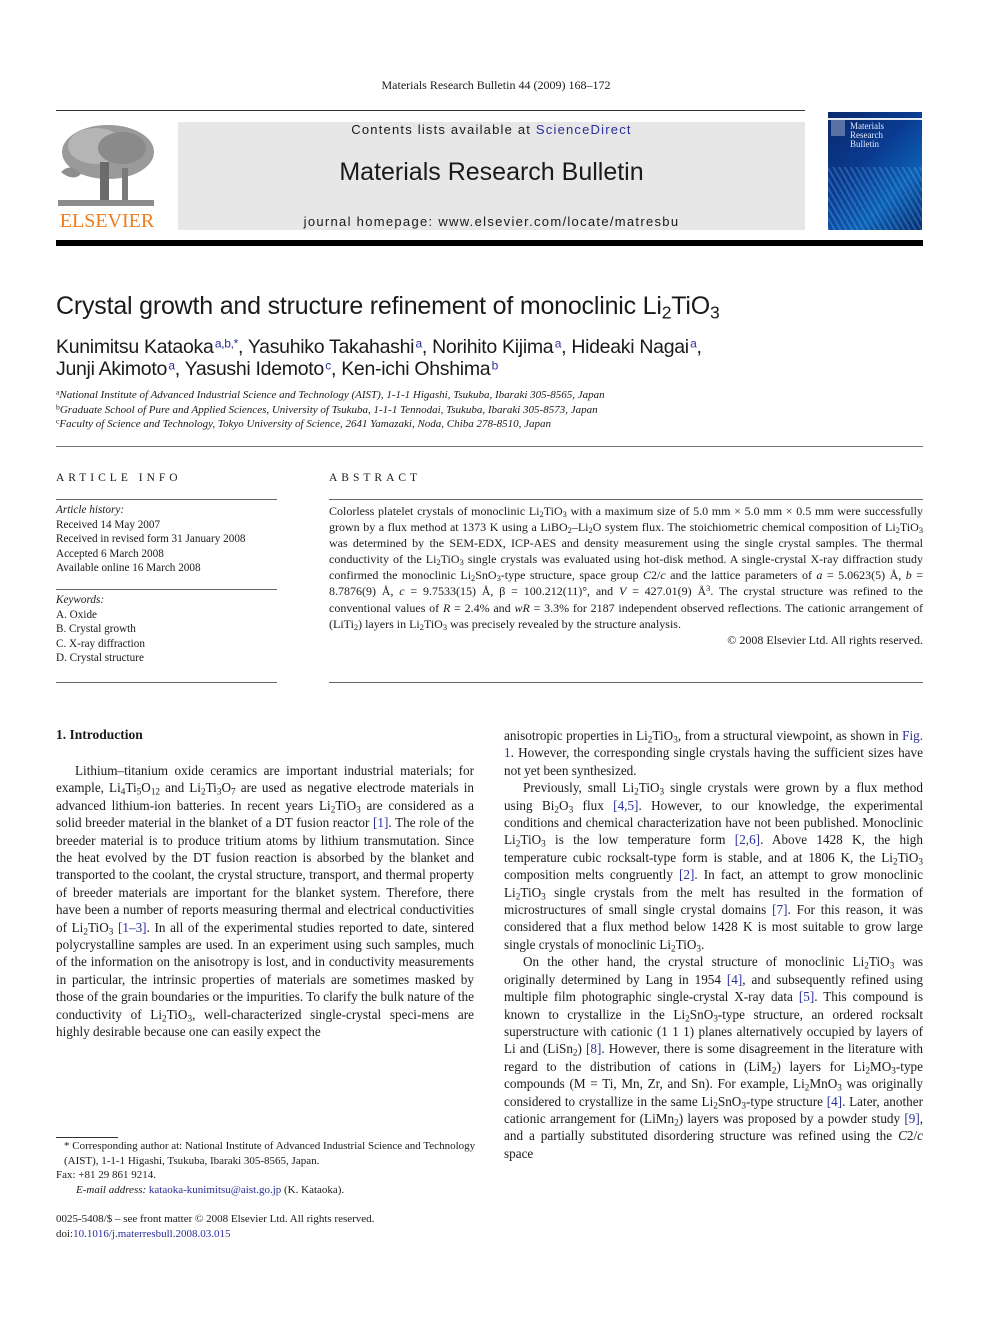 Image resolution: width=992 pixels, height=1323 pixels. Describe the element at coordinates (686, 874) in the screenshot. I see `citation-link: [2]` at that location.